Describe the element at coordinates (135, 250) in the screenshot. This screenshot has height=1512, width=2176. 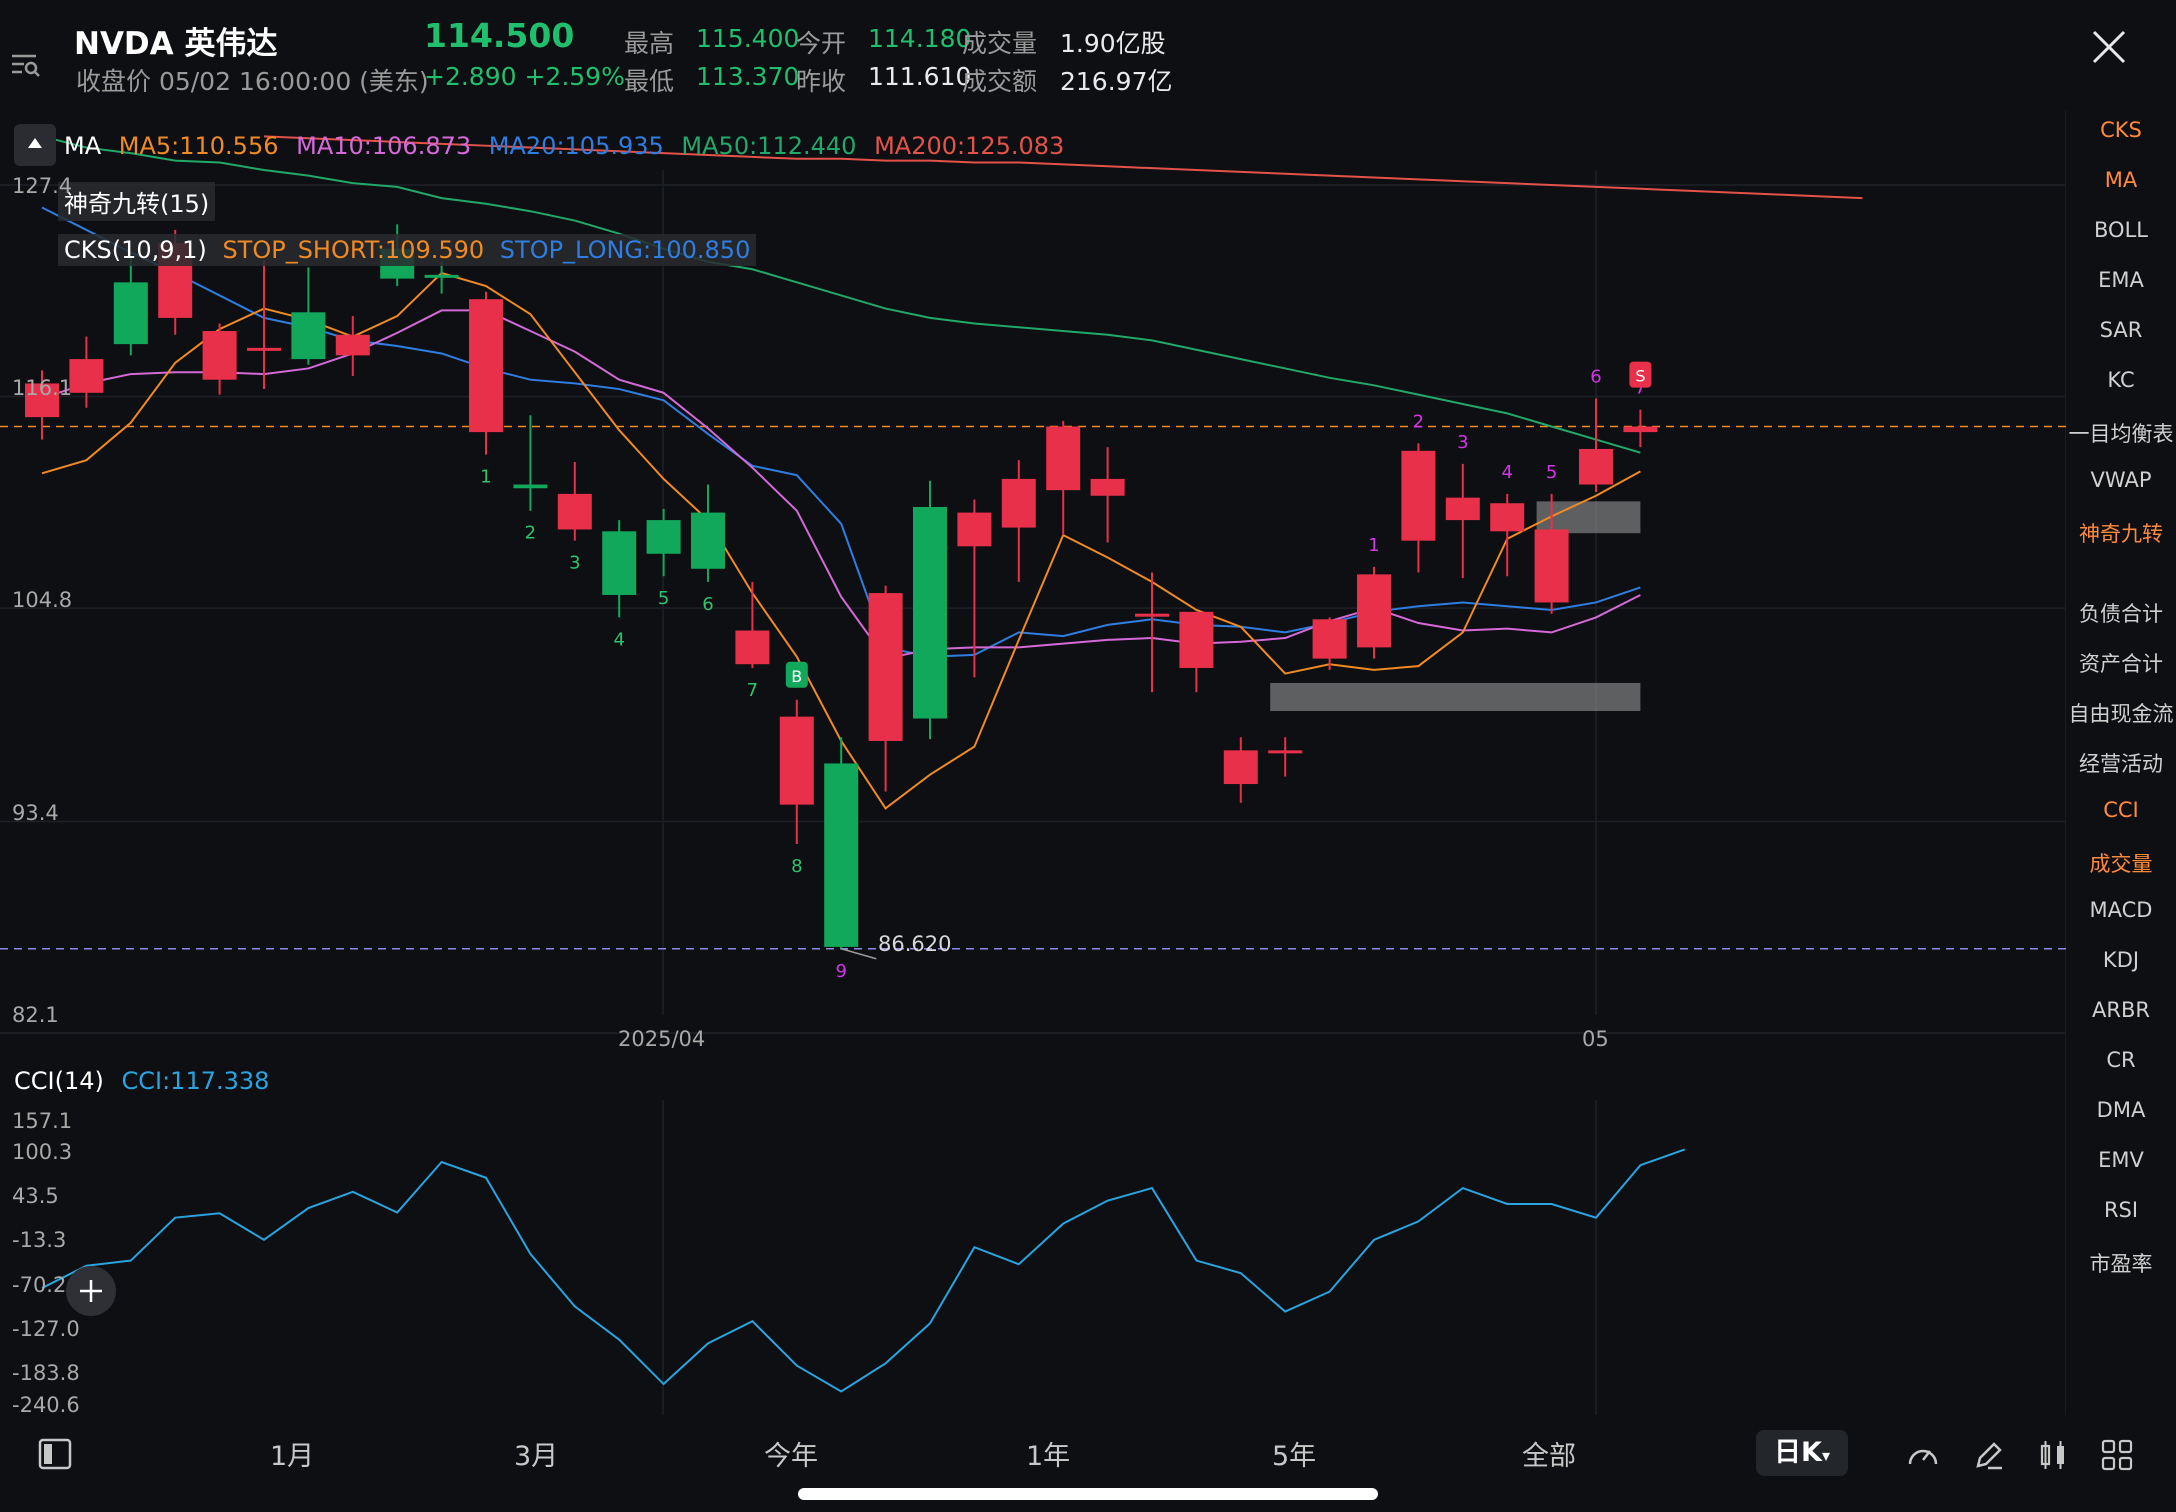
I see `cks-title: CKS(10,9,1)` at that location.